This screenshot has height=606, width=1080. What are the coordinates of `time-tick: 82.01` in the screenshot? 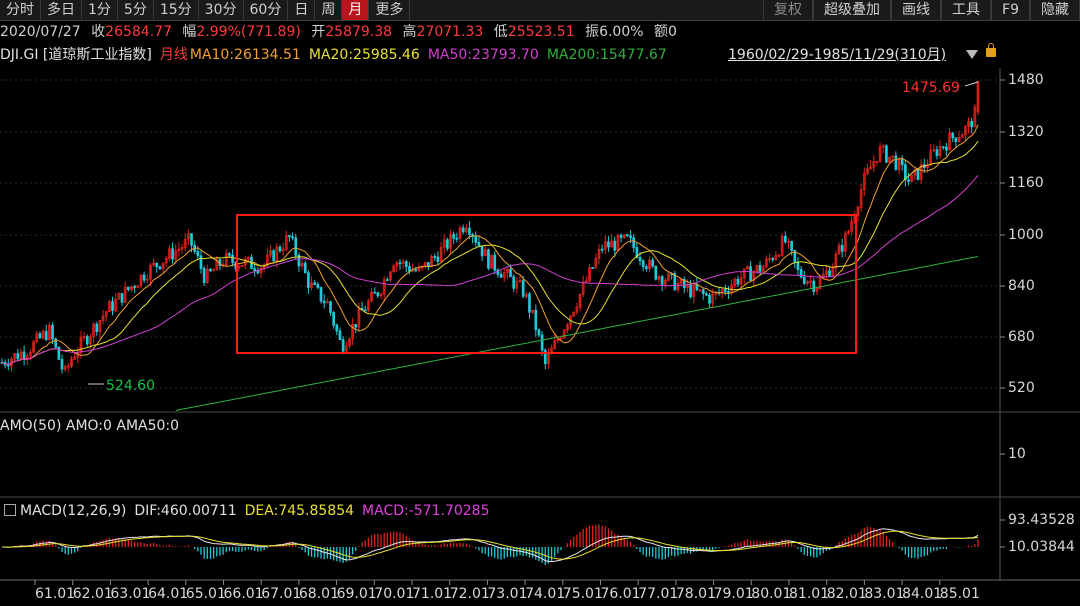 It's located at (846, 594).